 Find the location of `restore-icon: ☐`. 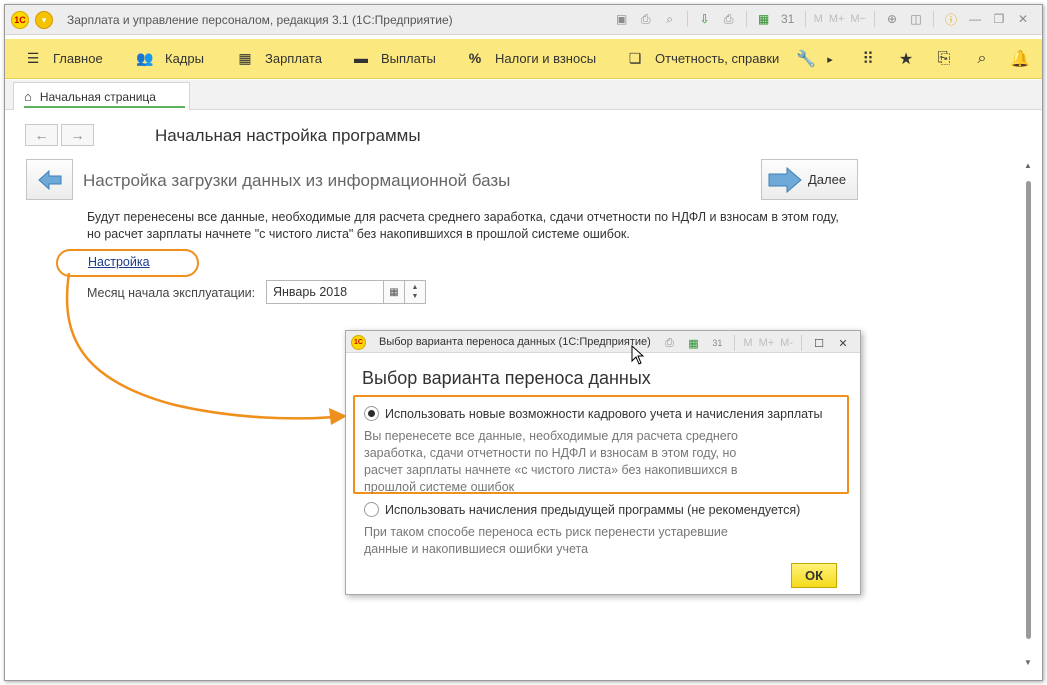

restore-icon: ☐ is located at coordinates (819, 343).